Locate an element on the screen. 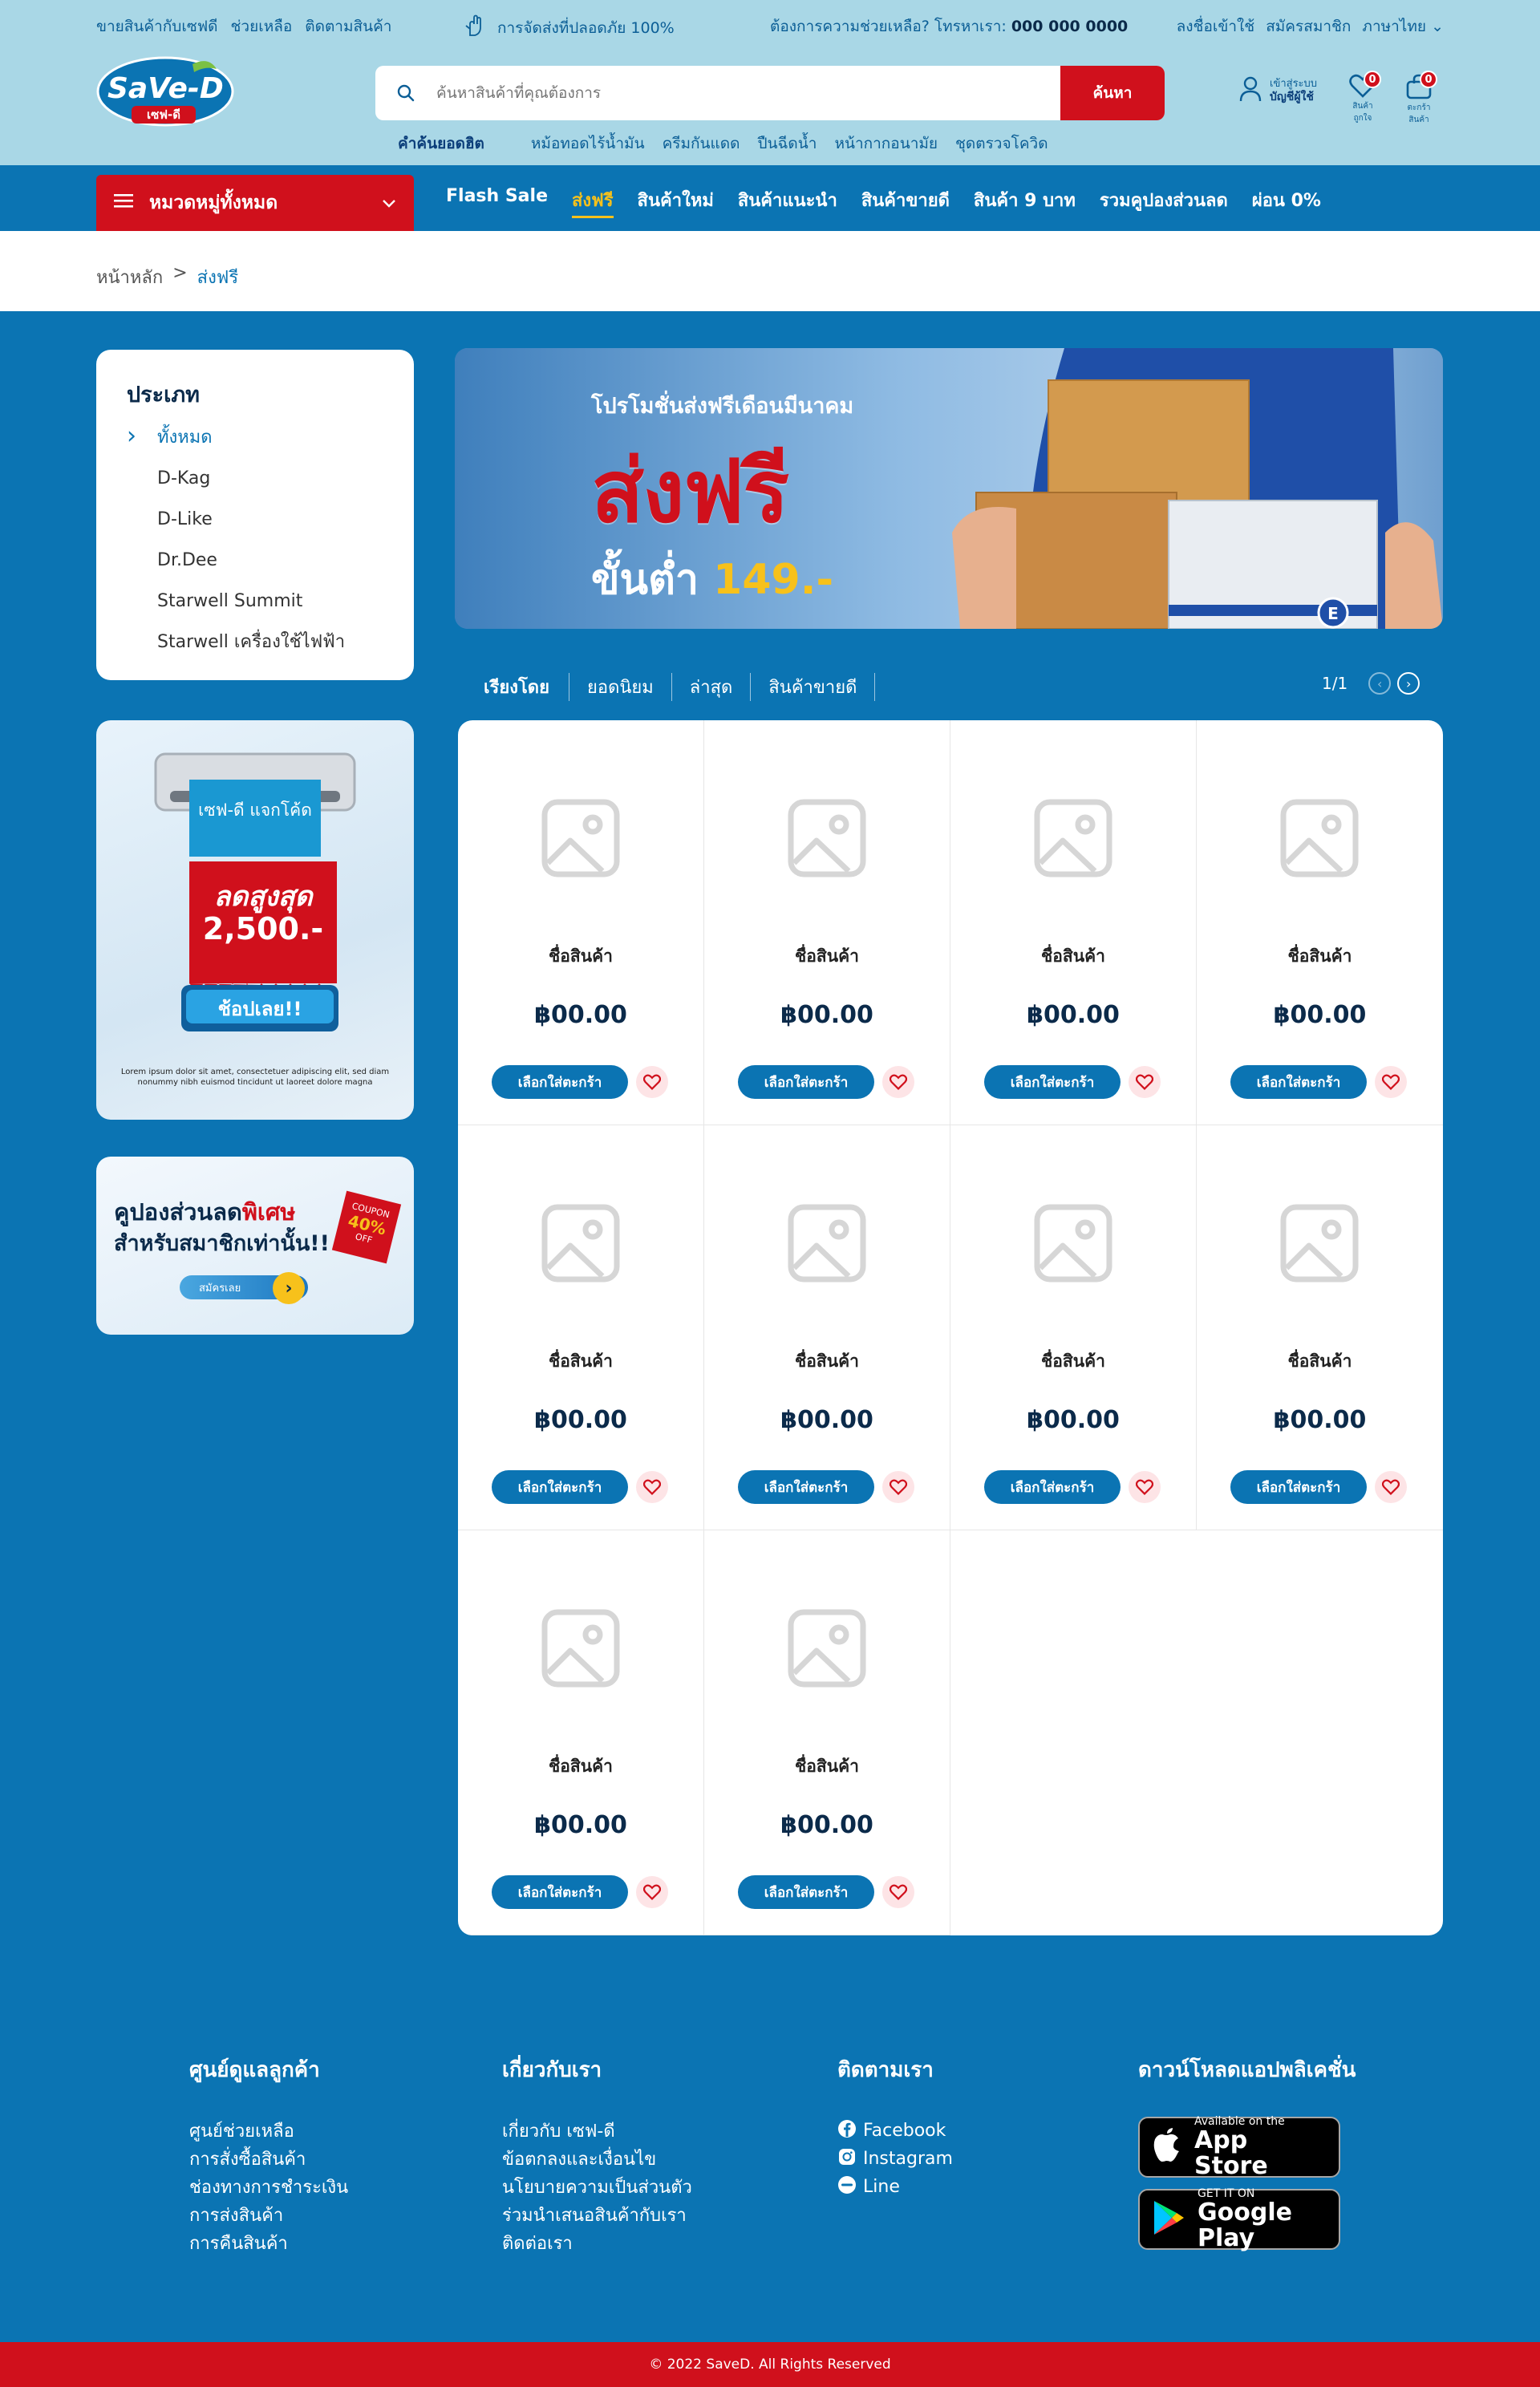 The height and width of the screenshot is (2387, 1540). nav-coupons: รวมคูปองส่วนลด is located at coordinates (1164, 202).